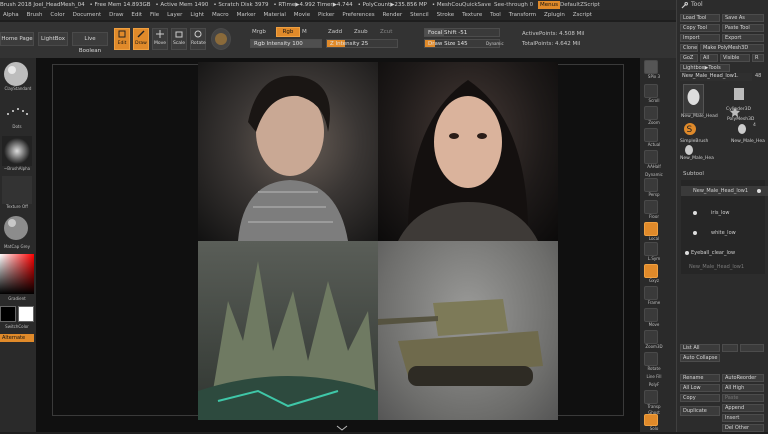 The width and height of the screenshot is (768, 434). I want to click on rotate-view-button, so click(651, 359).